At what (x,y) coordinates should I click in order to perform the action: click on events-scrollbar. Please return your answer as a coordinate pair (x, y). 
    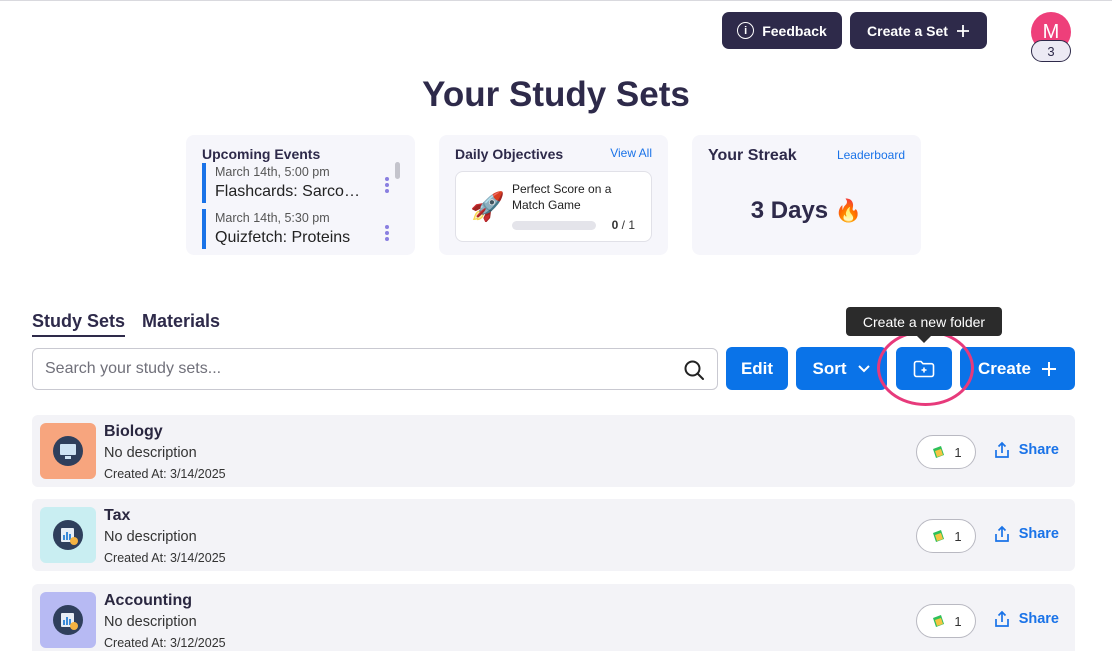
    Looking at the image, I should click on (397, 170).